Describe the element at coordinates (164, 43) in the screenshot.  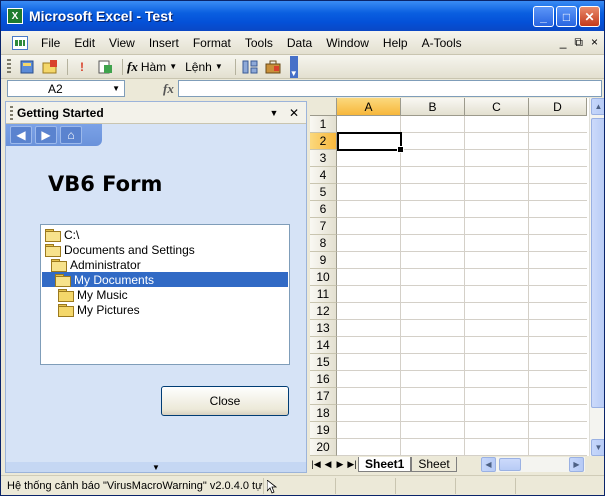
I see `menu-insert: Insert` at that location.